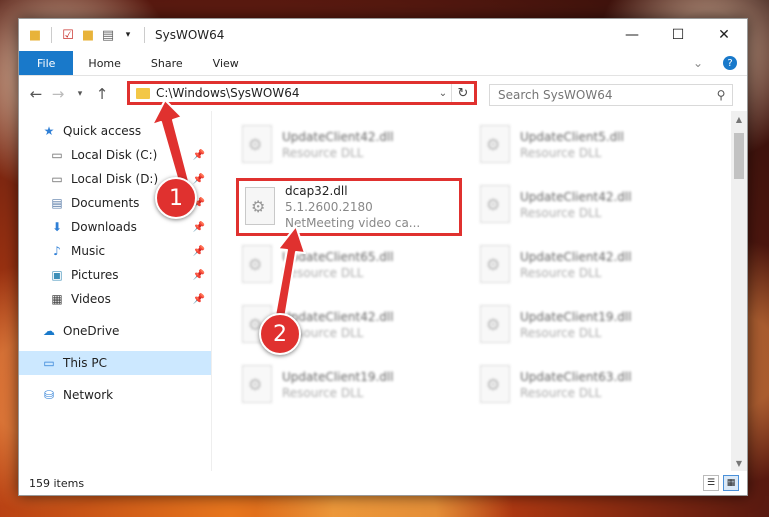  I want to click on tab-view: View, so click(226, 63).